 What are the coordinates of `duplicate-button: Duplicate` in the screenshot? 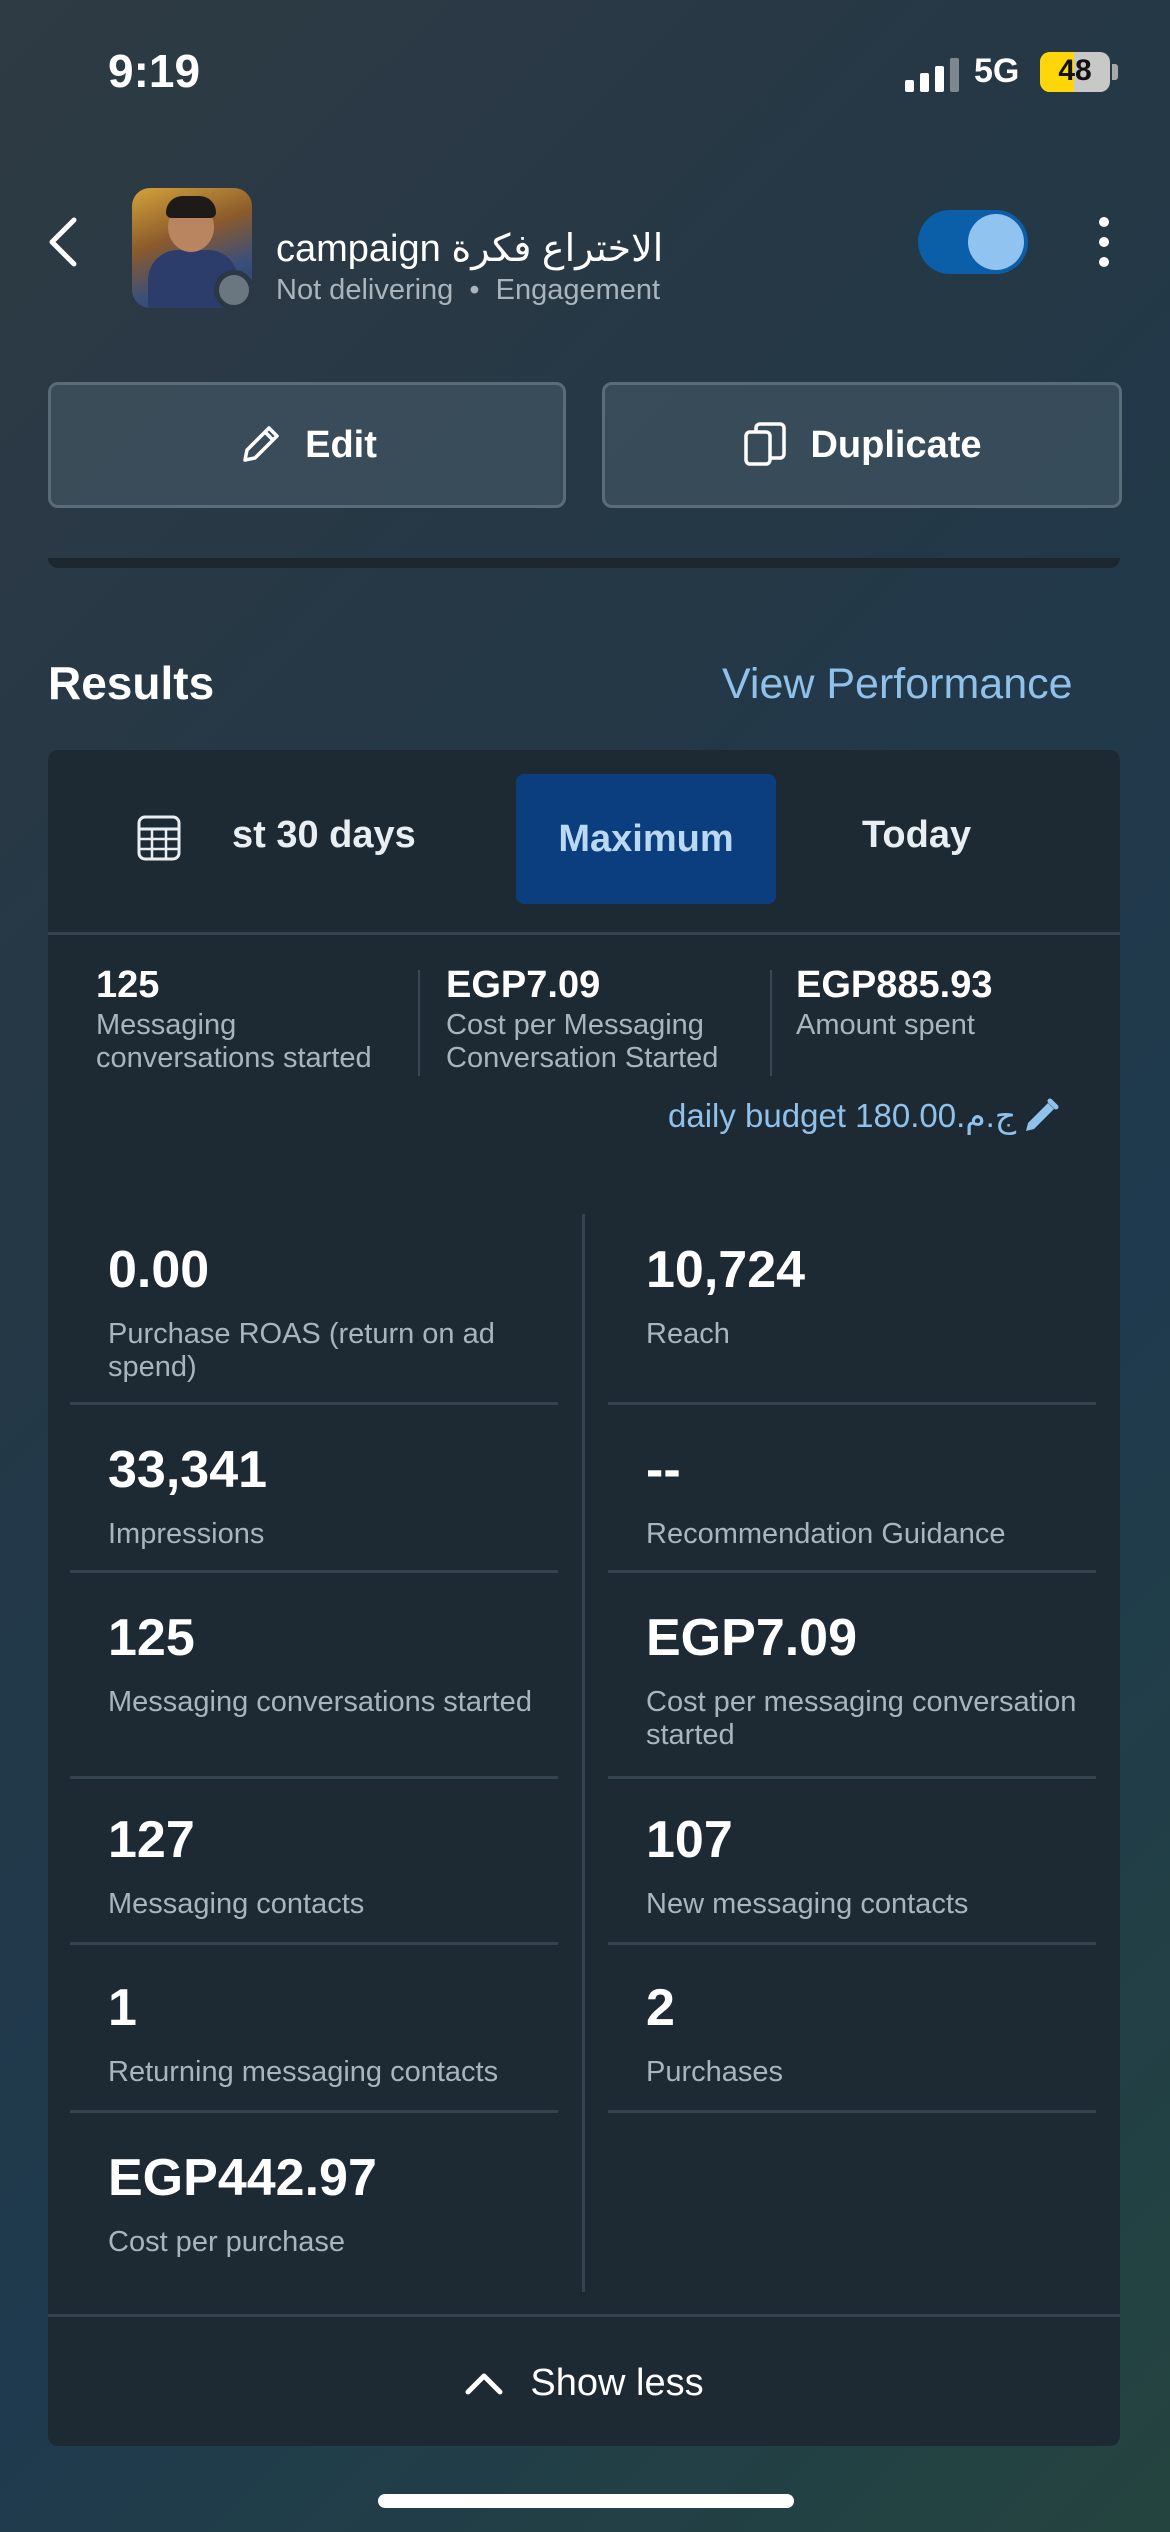 It's located at (862, 445).